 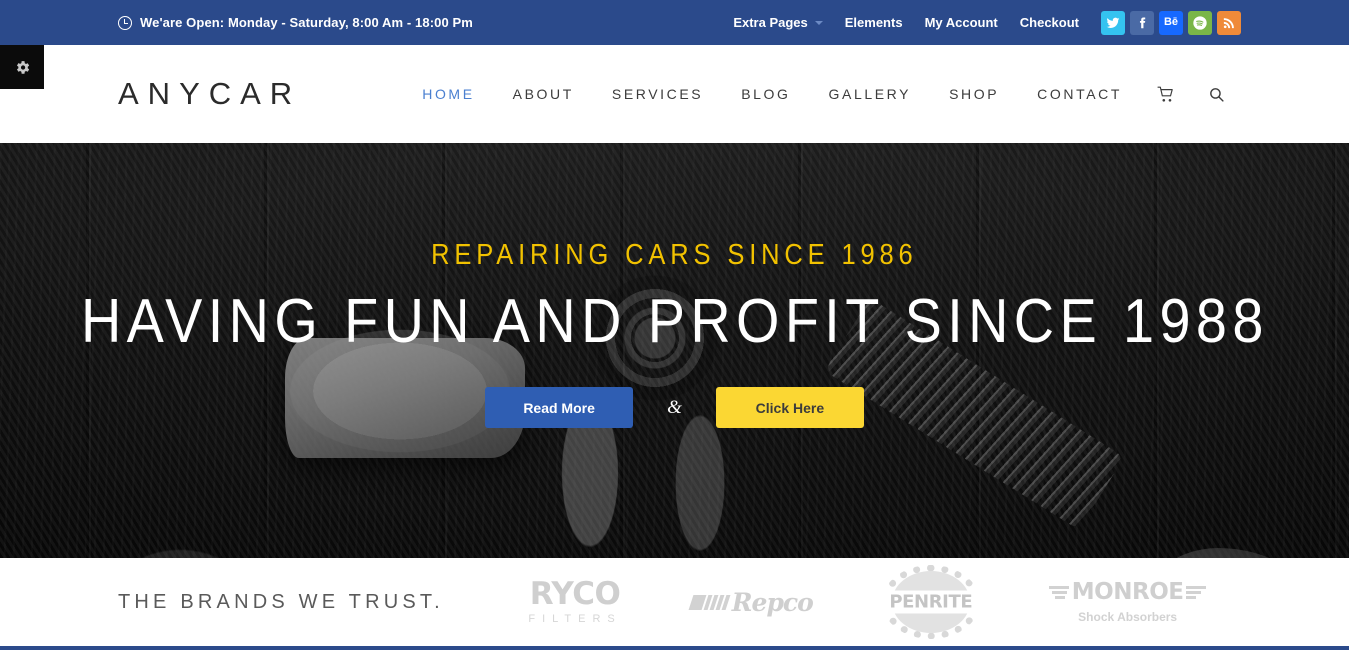 I want to click on penrite-wordmark: PENRITE, so click(x=930, y=602).